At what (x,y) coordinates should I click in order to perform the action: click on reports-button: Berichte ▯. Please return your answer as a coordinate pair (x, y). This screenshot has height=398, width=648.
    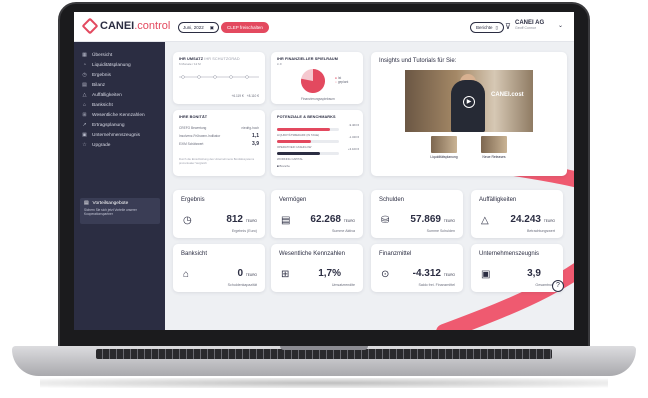
    Looking at the image, I should click on (487, 27).